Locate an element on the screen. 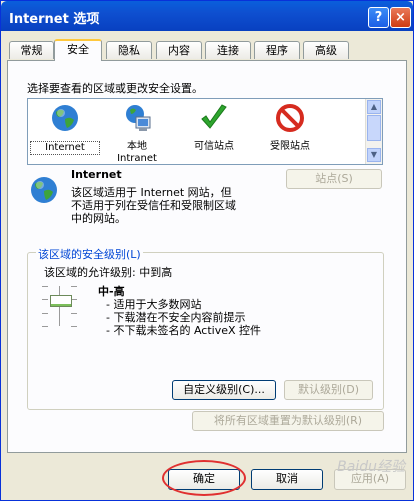  tab-security: 安全 is located at coordinates (78, 50).